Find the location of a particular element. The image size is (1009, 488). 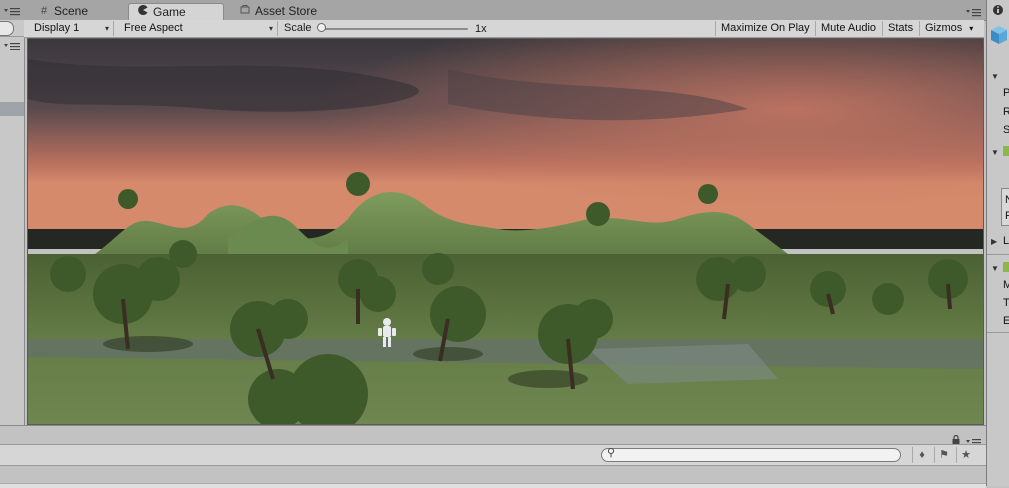

terrain-component-icon is located at coordinates (1006, 151).